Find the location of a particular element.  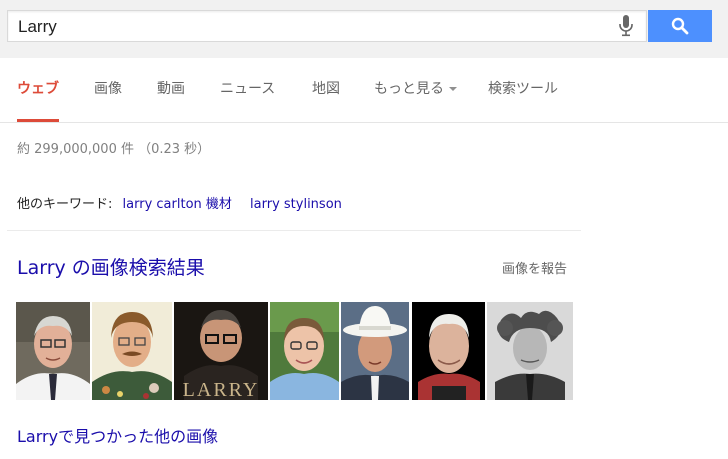

search-button is located at coordinates (680, 26).